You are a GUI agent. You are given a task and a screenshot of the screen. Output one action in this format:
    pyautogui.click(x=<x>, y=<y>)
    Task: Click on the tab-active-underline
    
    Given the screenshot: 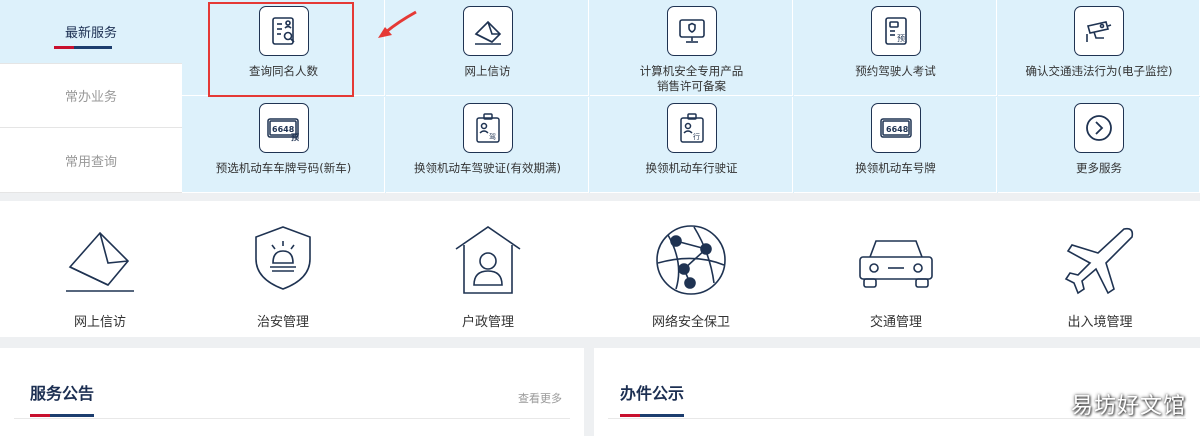 What is the action you would take?
    pyautogui.click(x=83, y=47)
    